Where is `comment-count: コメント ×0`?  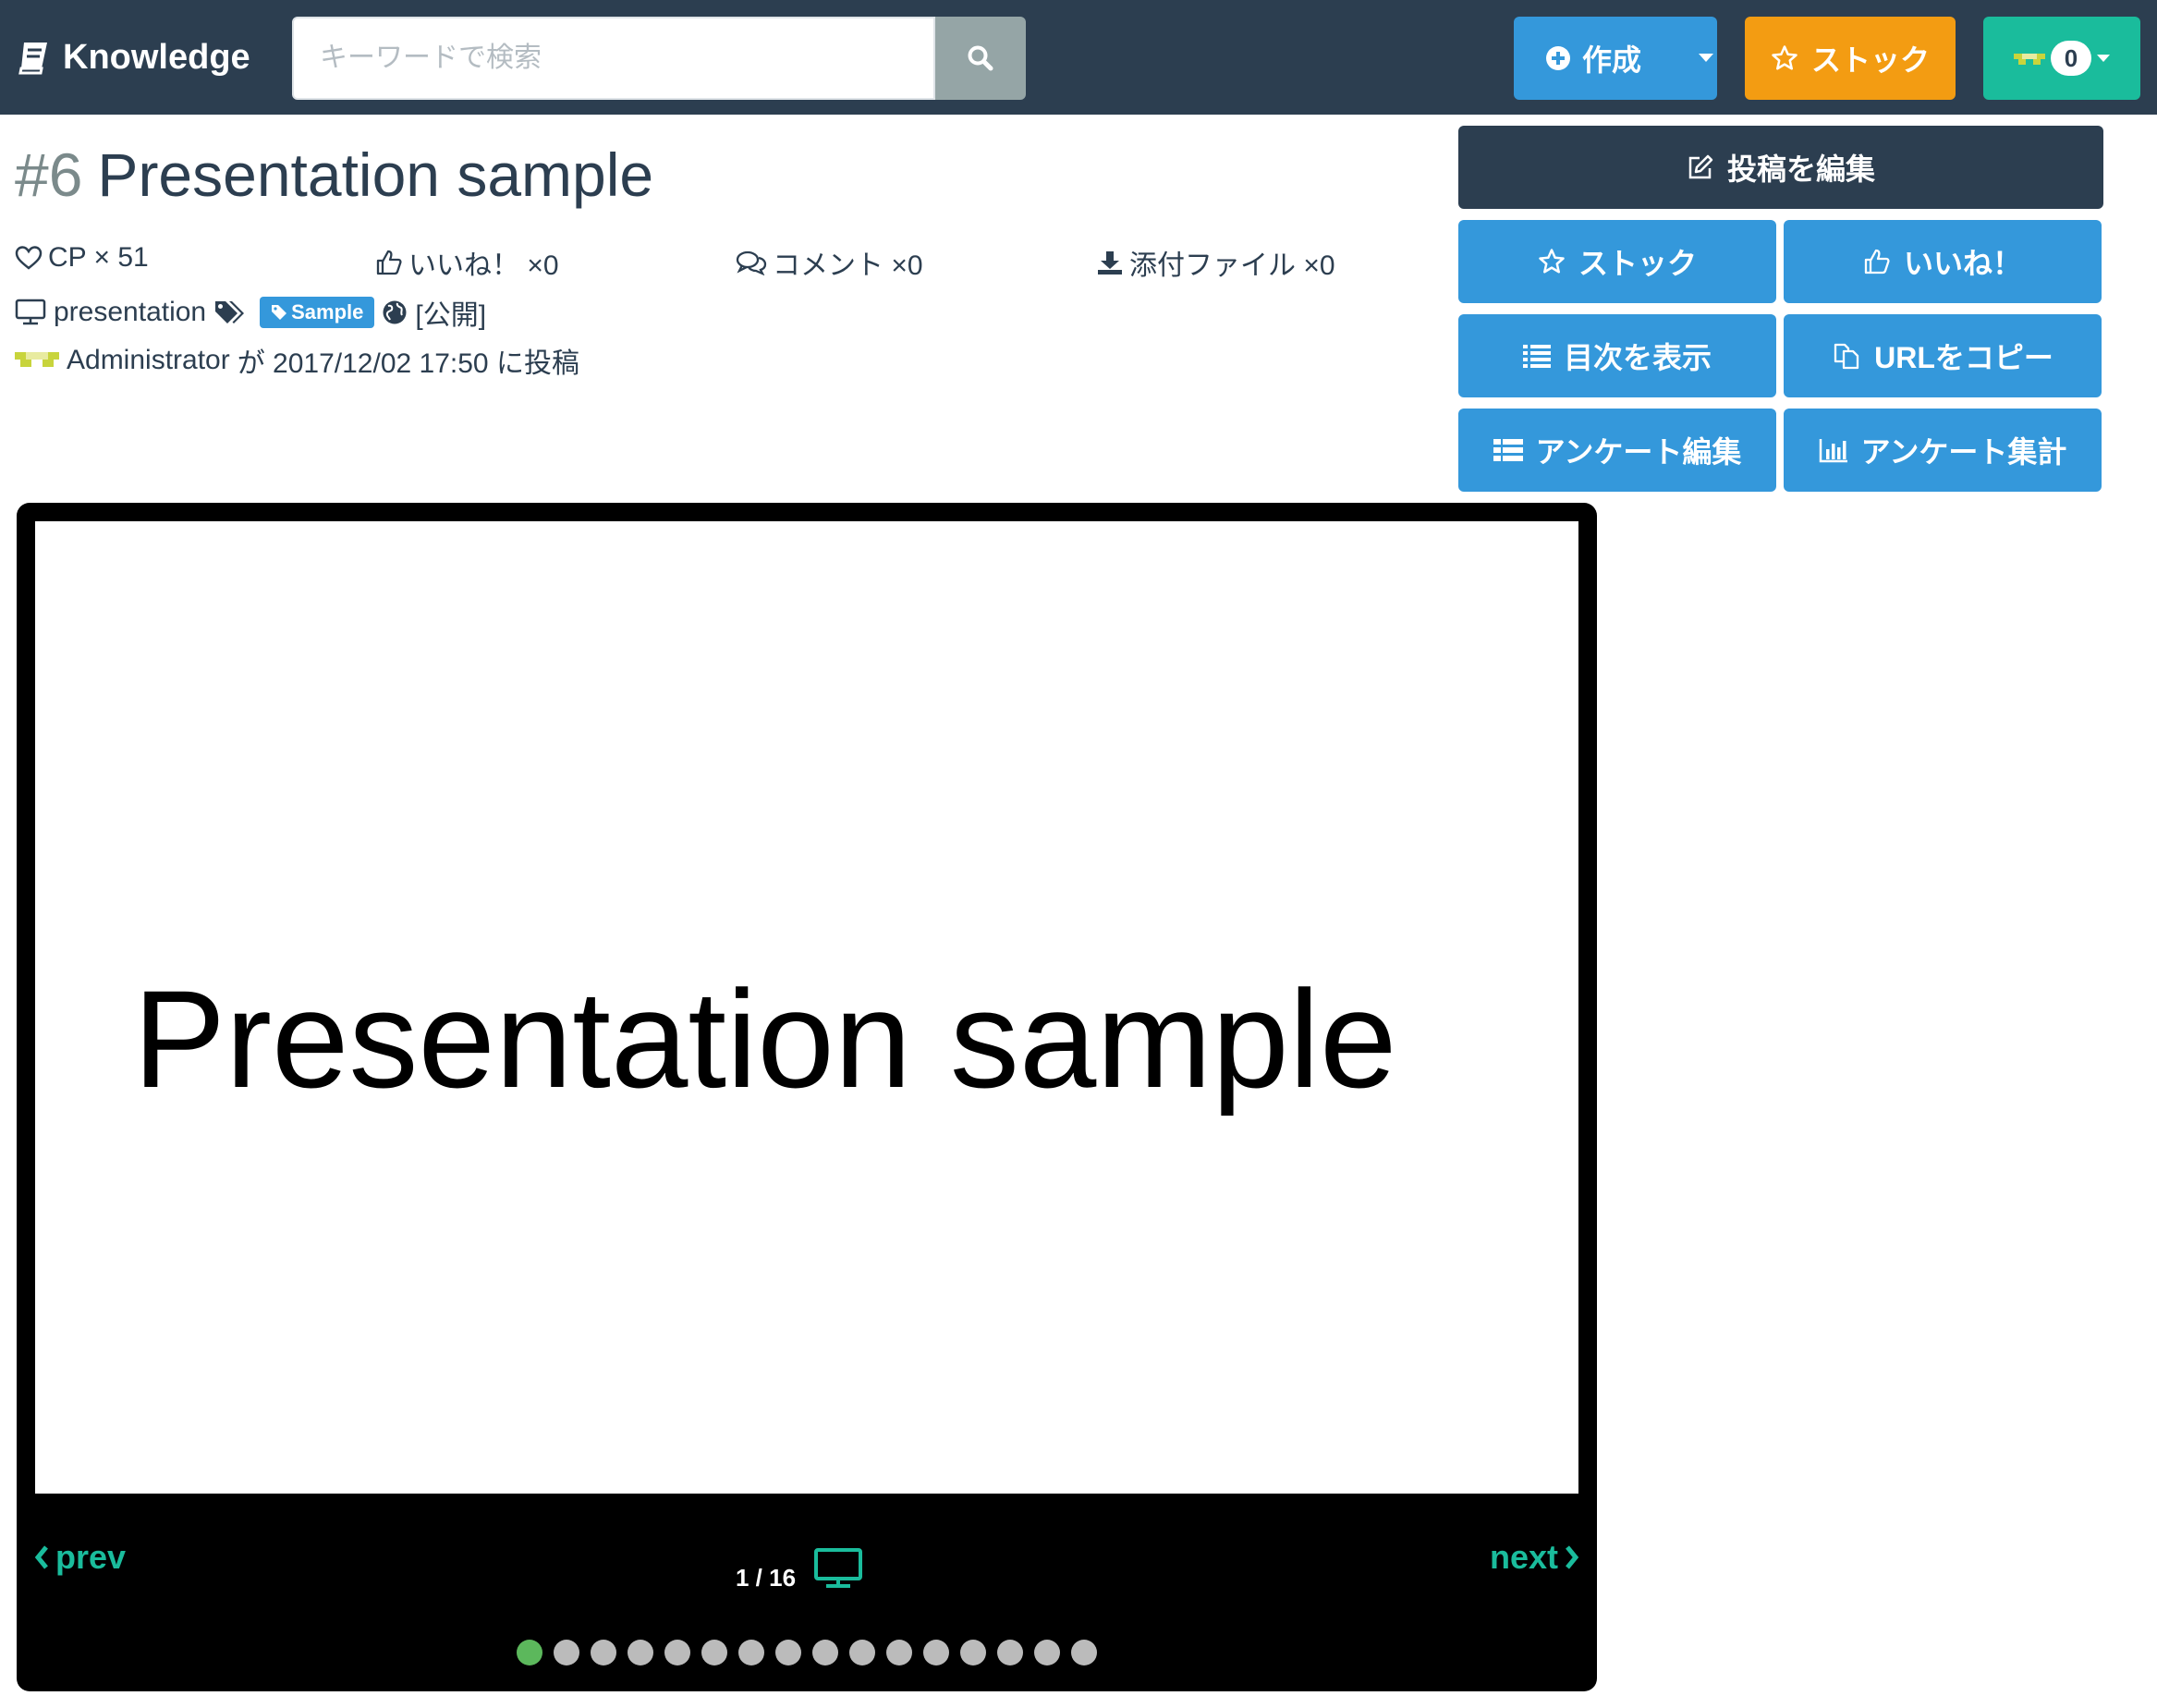 comment-count: コメント ×0 is located at coordinates (829, 262).